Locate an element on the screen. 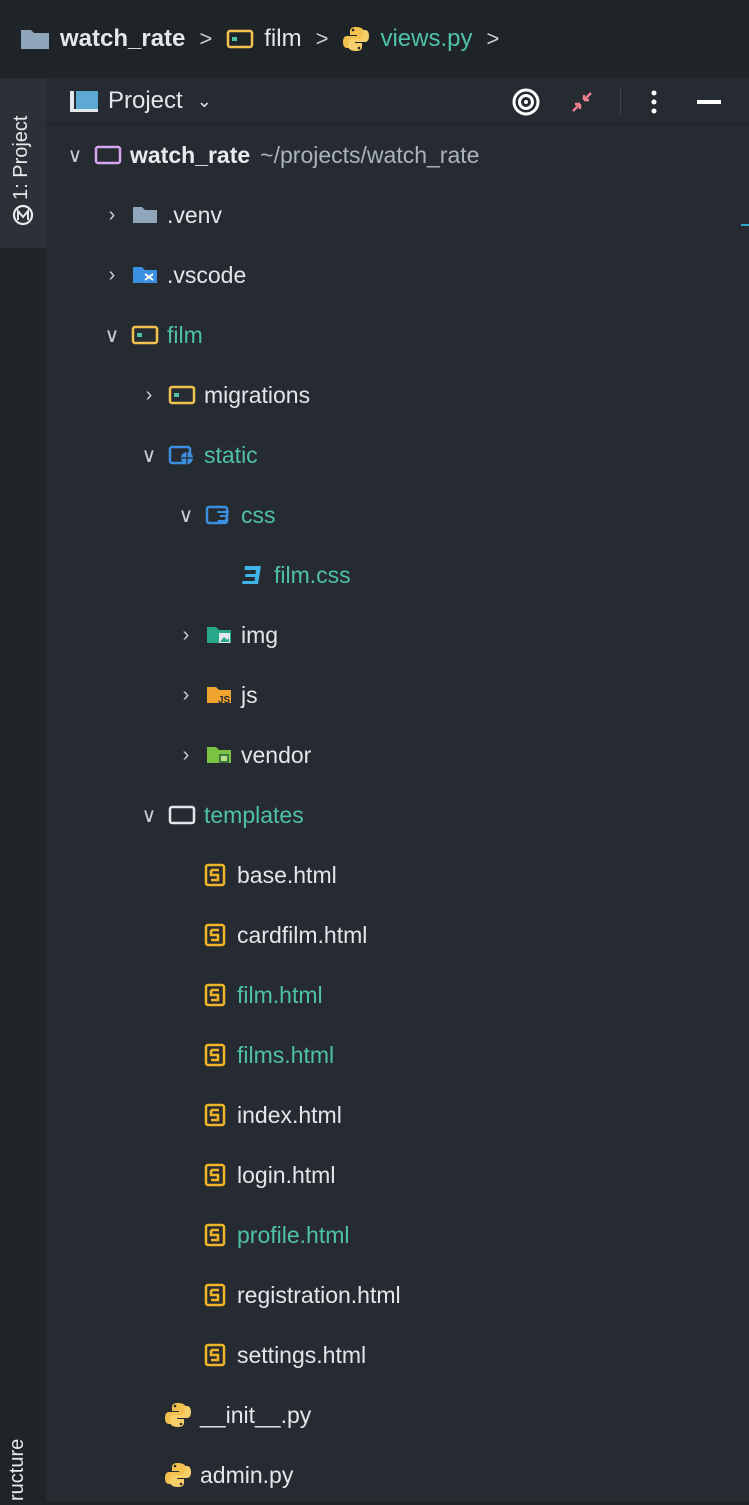 The width and height of the screenshot is (749, 1505). tree-item-img: › img is located at coordinates (226, 635).